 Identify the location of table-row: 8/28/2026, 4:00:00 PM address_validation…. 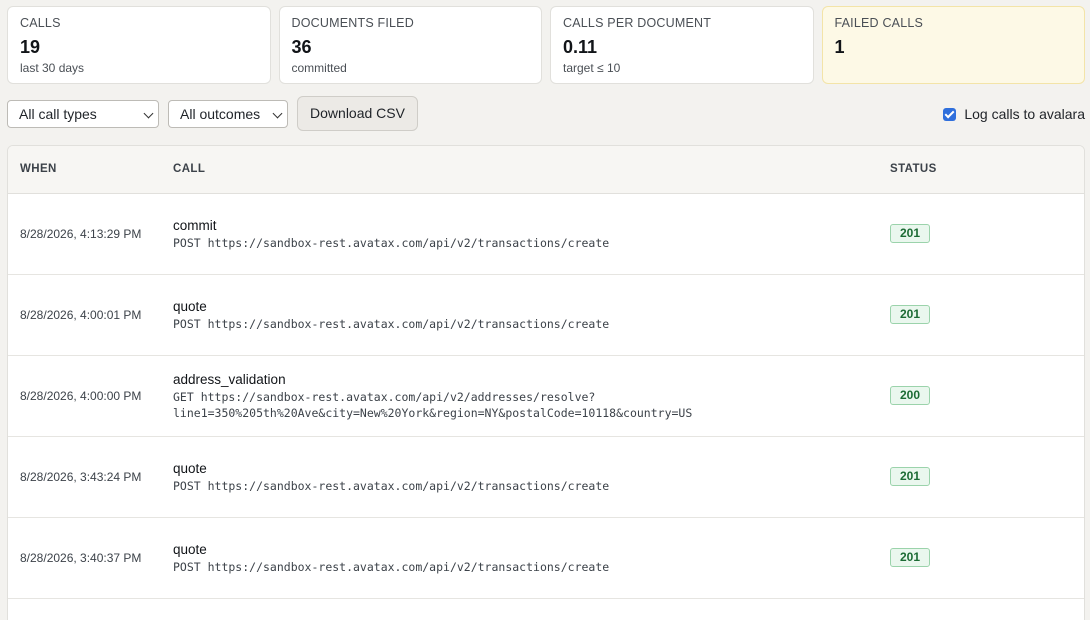
(546, 396).